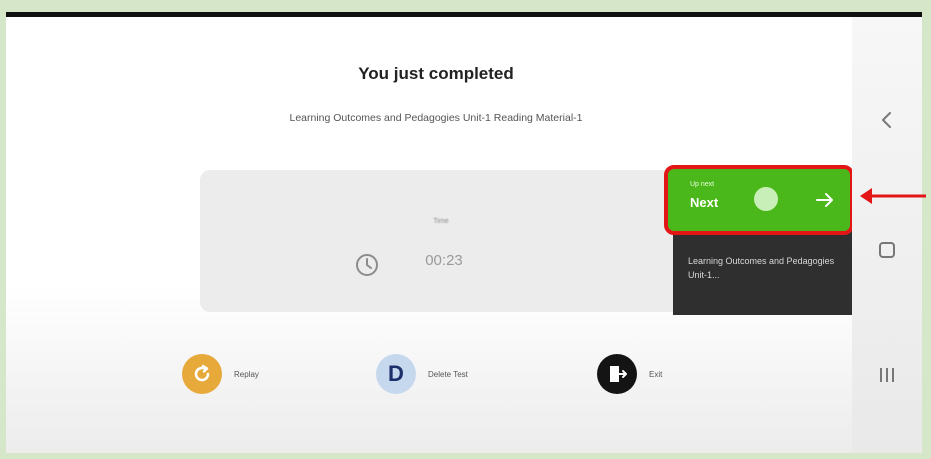  What do you see at coordinates (617, 374) in the screenshot?
I see `exit-icon` at bounding box center [617, 374].